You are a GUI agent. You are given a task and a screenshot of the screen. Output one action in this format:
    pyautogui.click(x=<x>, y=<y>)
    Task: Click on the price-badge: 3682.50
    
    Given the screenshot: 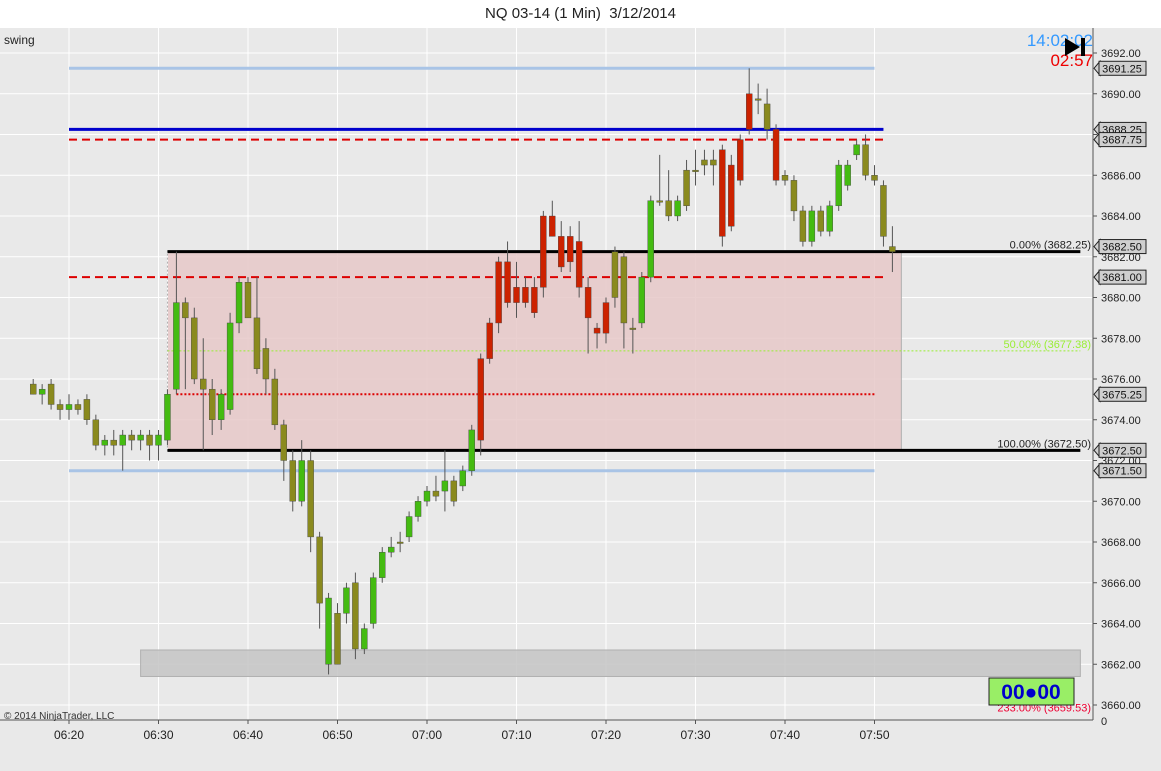 What is the action you would take?
    pyautogui.click(x=1120, y=246)
    